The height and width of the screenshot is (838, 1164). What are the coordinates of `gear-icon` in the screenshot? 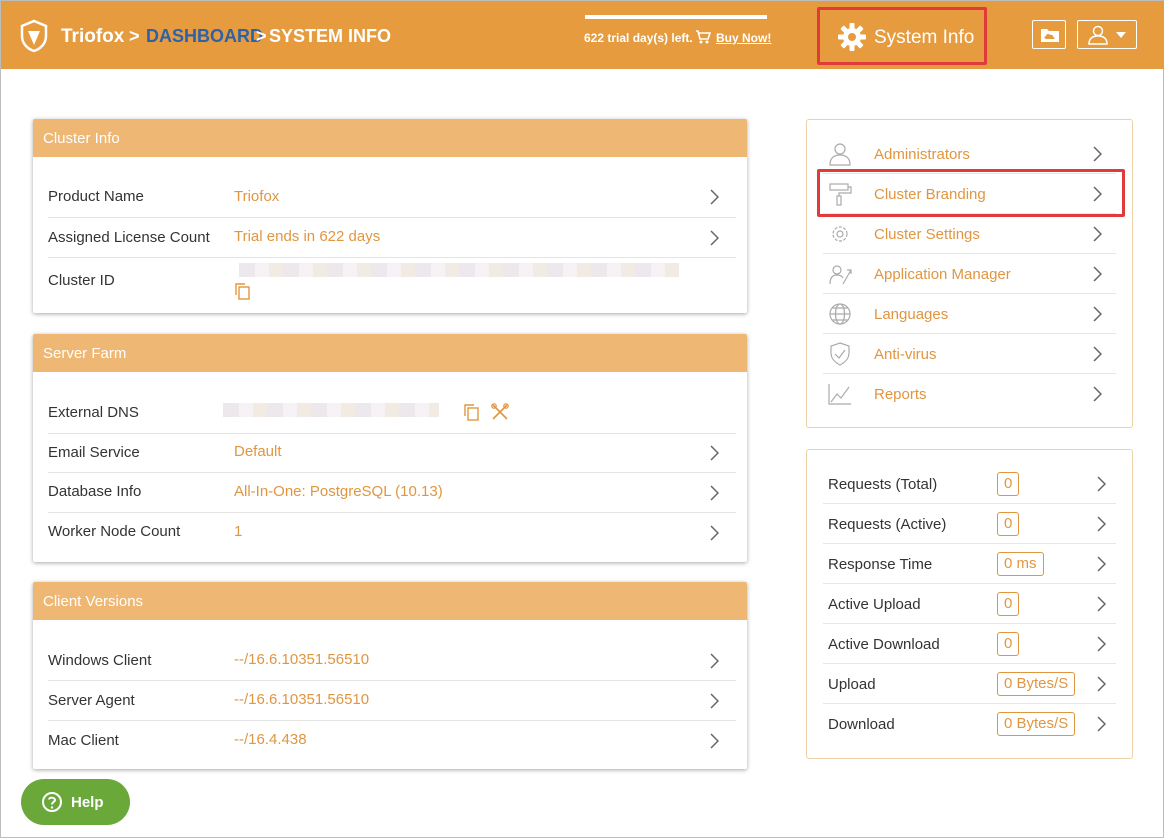 It's located at (852, 37).